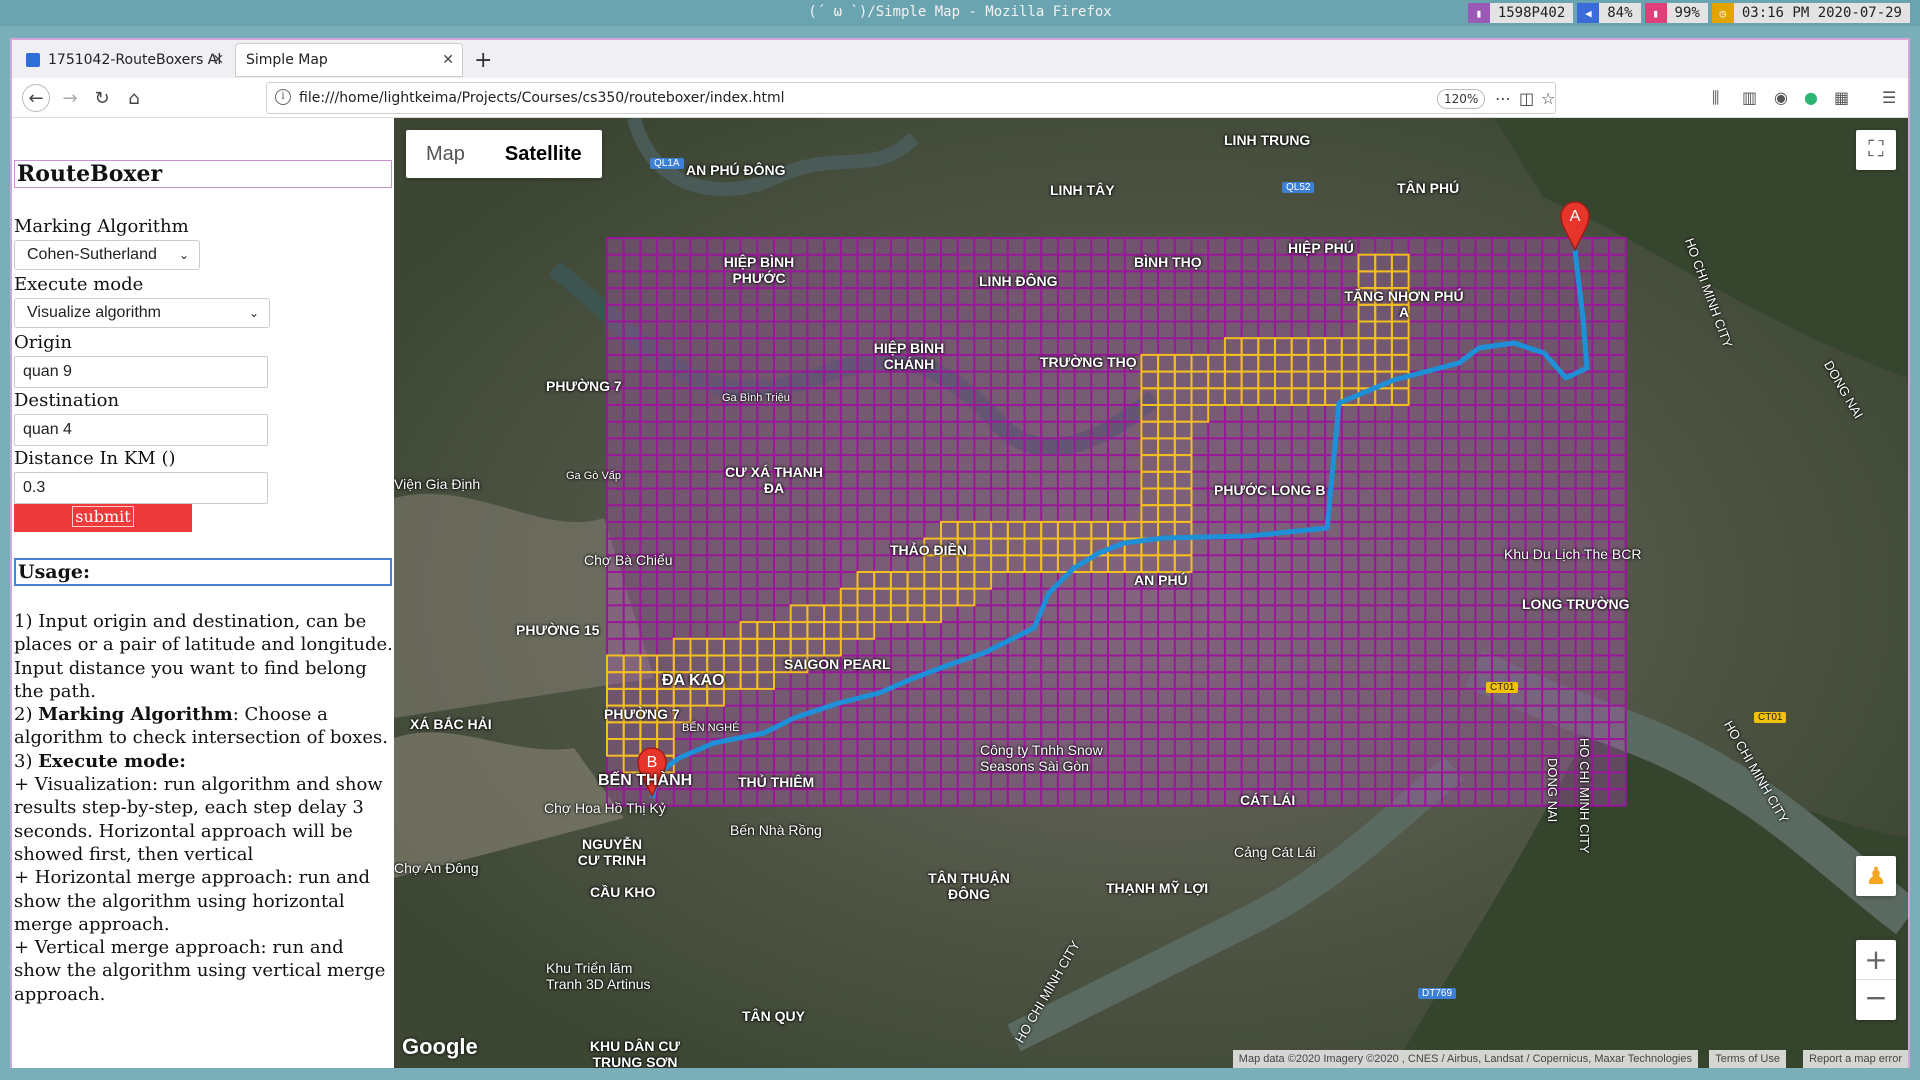  I want to click on map-label: LONG TRƯỜNG, so click(1576, 604).